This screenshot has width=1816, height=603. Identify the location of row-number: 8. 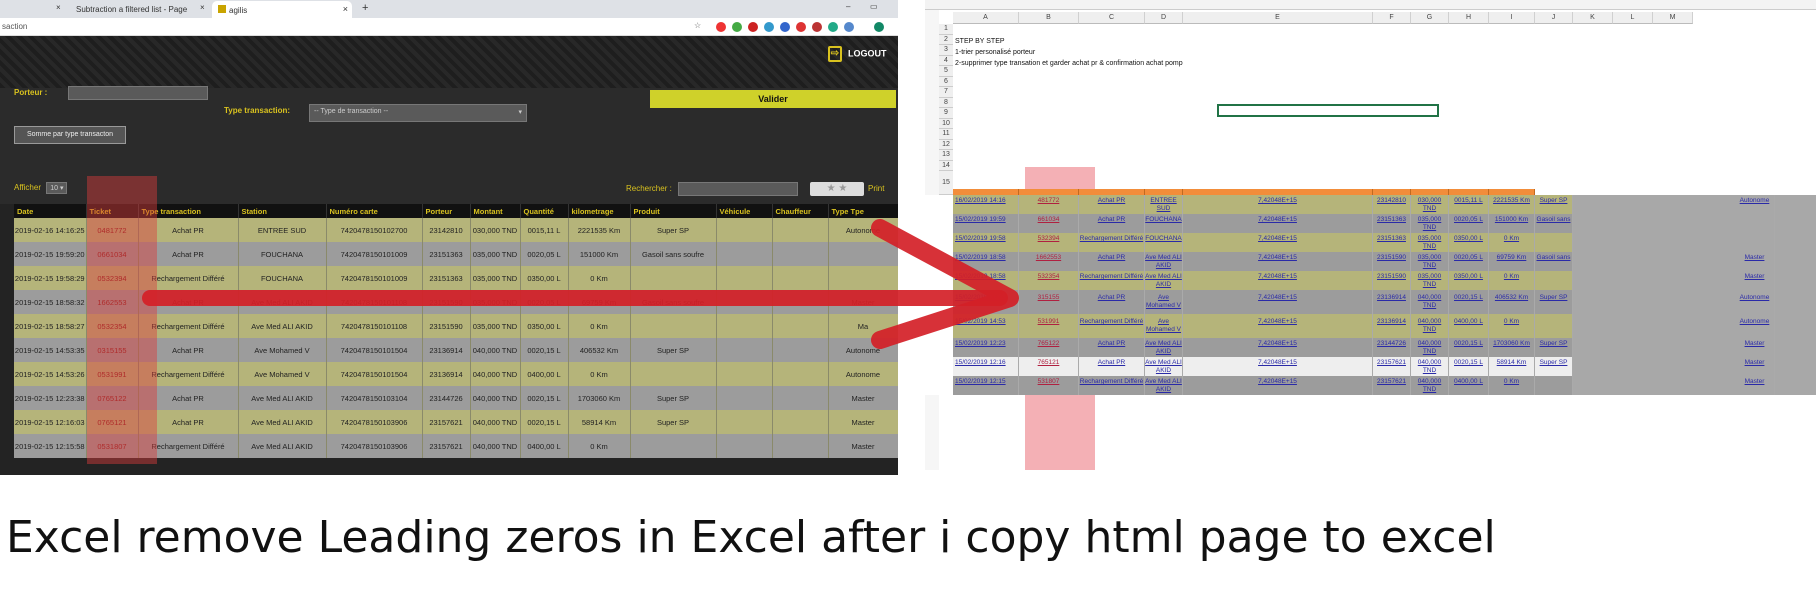
(946, 102).